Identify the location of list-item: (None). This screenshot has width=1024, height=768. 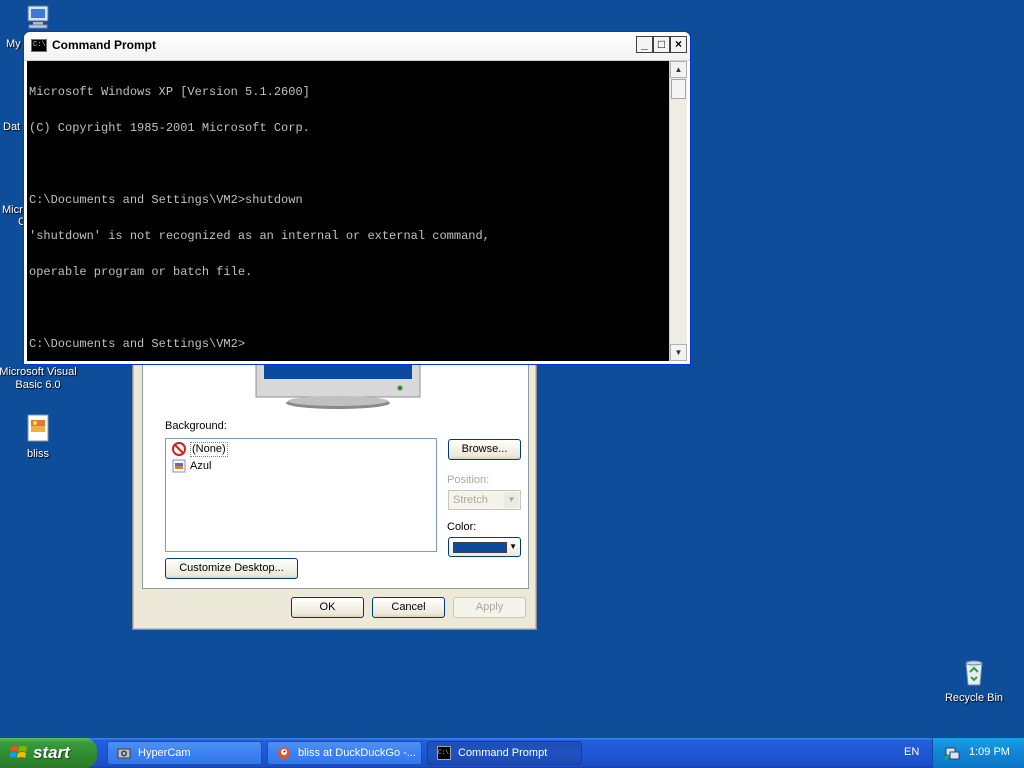
(200, 449).